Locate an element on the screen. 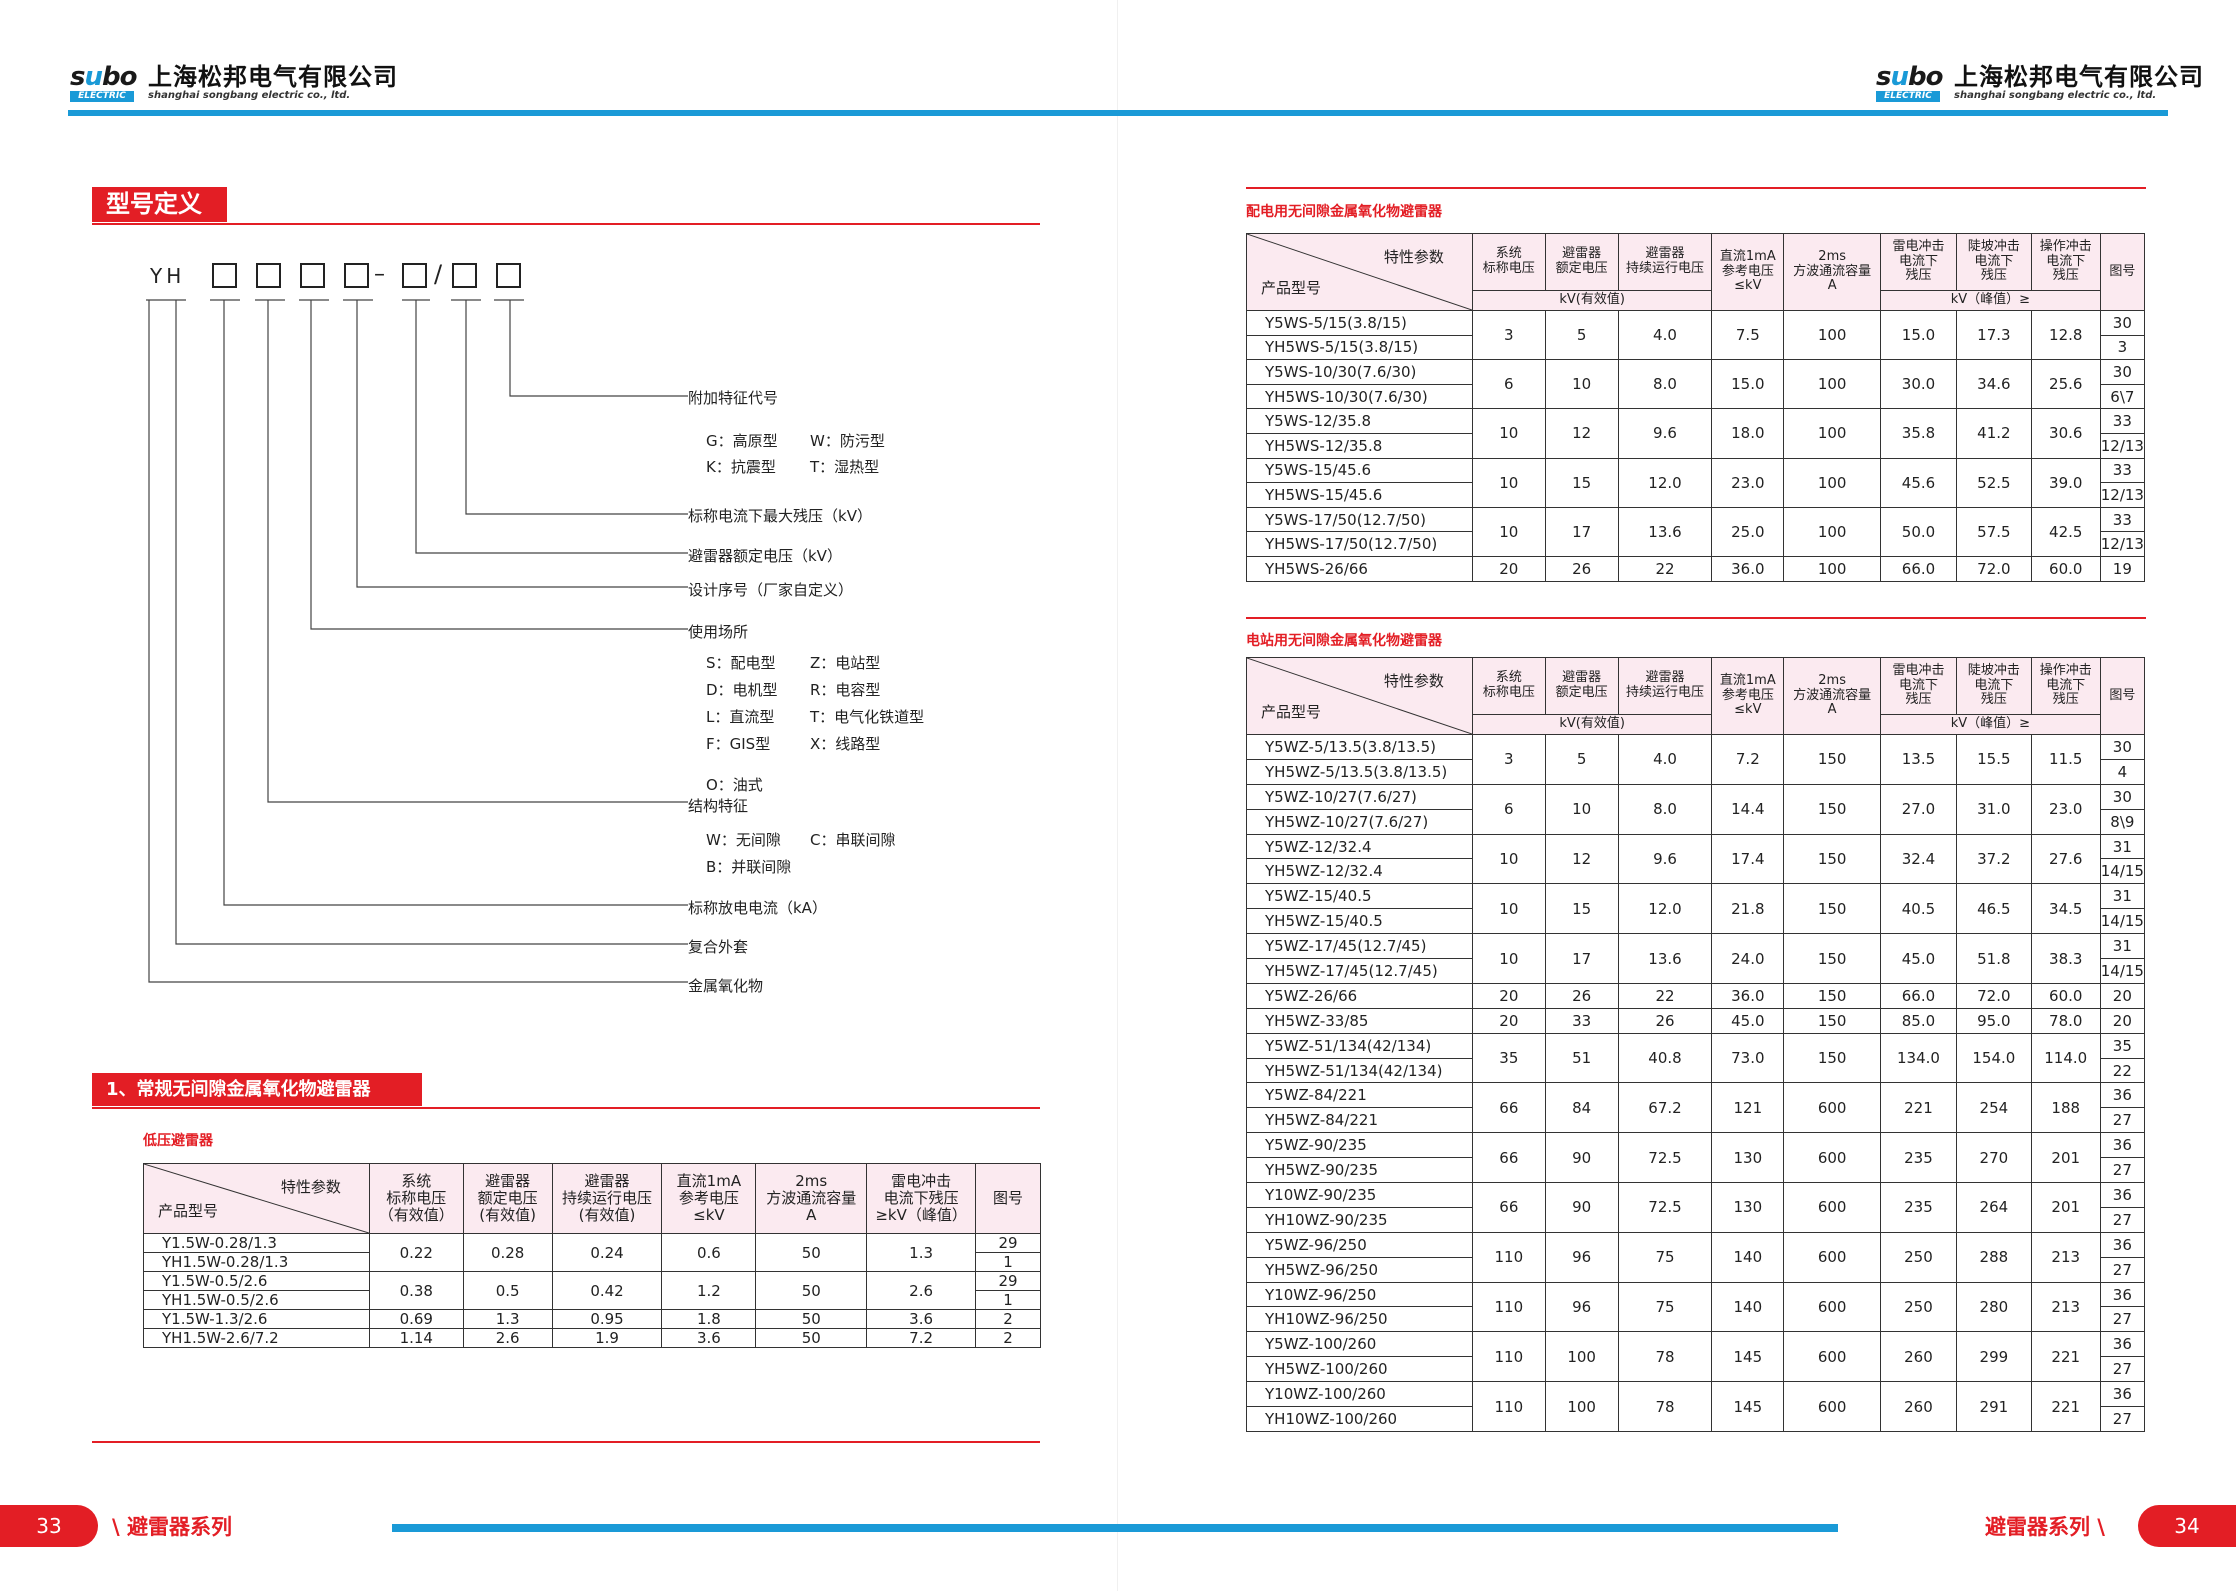 This screenshot has height=1591, width=2236. model-cell: YH5WZ-10/27(7.6/27) is located at coordinates (1359, 821).